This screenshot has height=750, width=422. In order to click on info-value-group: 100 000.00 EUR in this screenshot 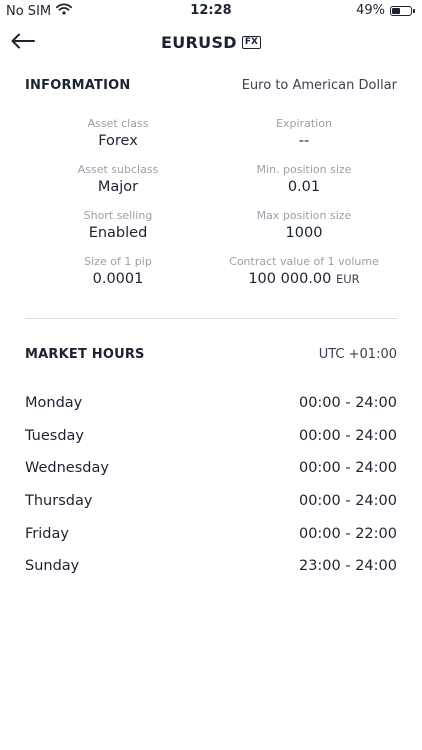, I will do `click(304, 279)`.